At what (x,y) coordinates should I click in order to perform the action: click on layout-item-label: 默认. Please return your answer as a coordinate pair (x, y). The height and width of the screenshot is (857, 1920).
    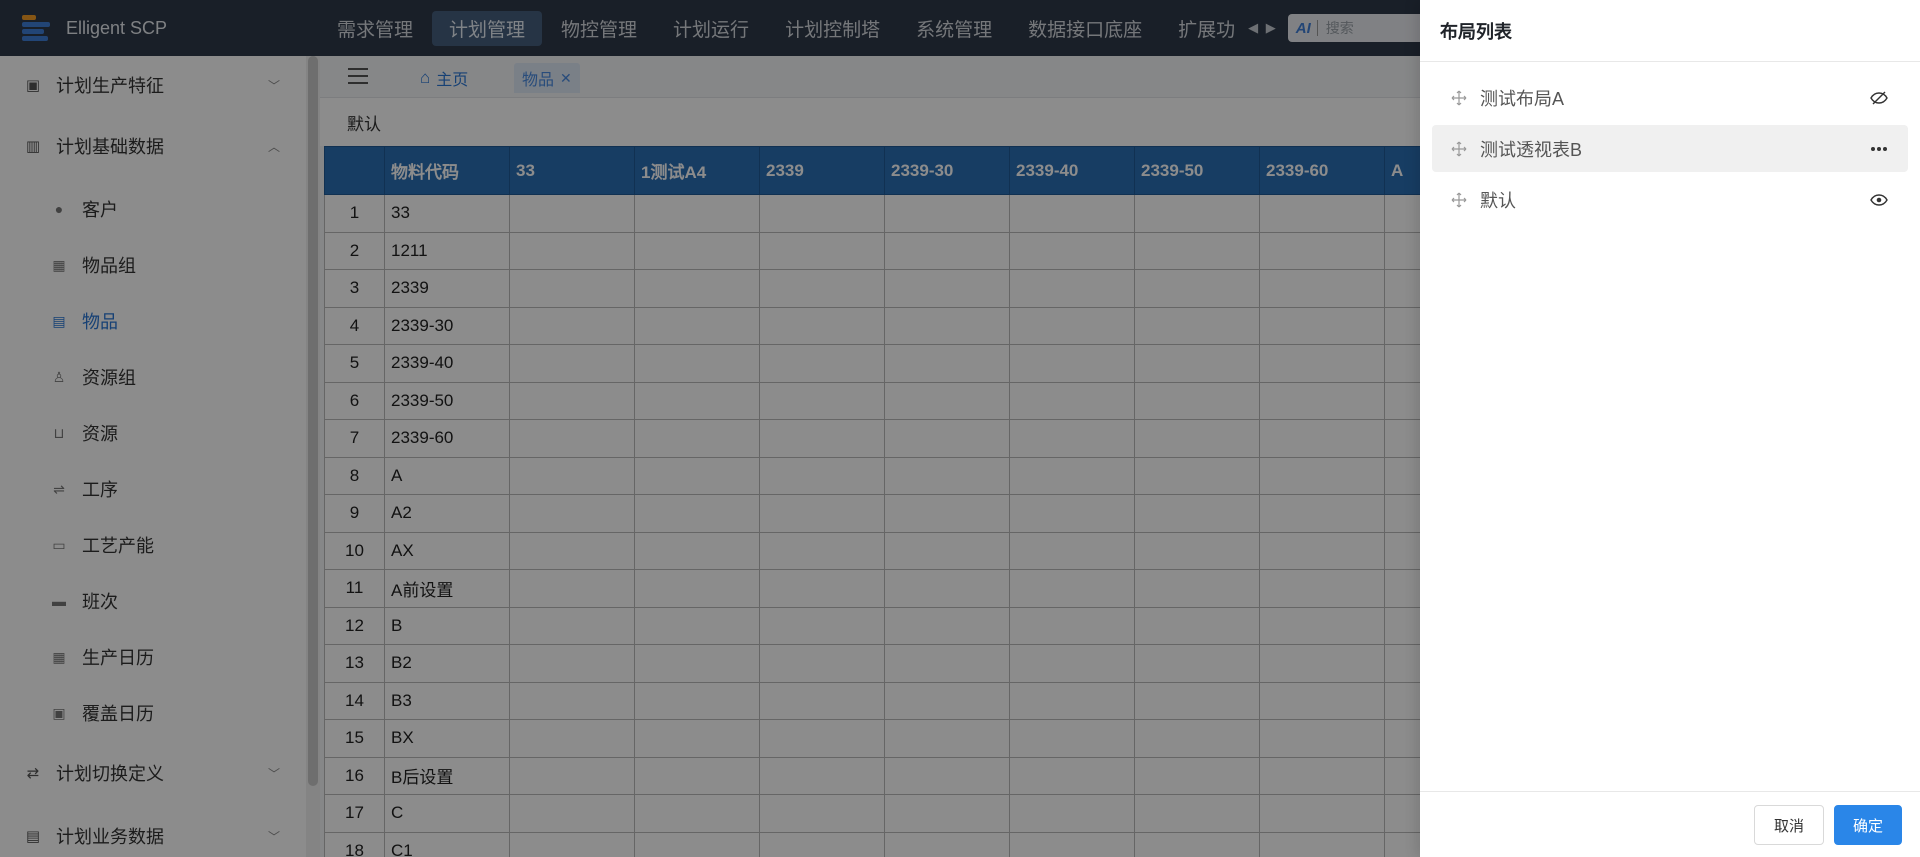
    Looking at the image, I should click on (1498, 200).